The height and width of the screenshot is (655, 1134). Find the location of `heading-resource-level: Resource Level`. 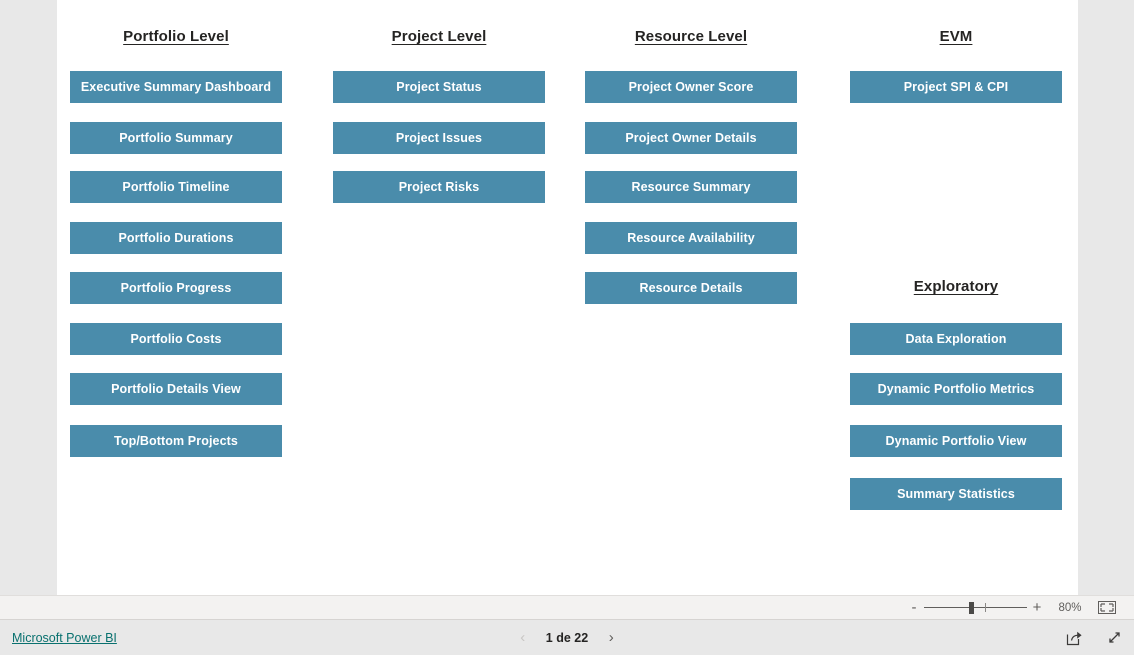

heading-resource-level: Resource Level is located at coordinates (691, 36).